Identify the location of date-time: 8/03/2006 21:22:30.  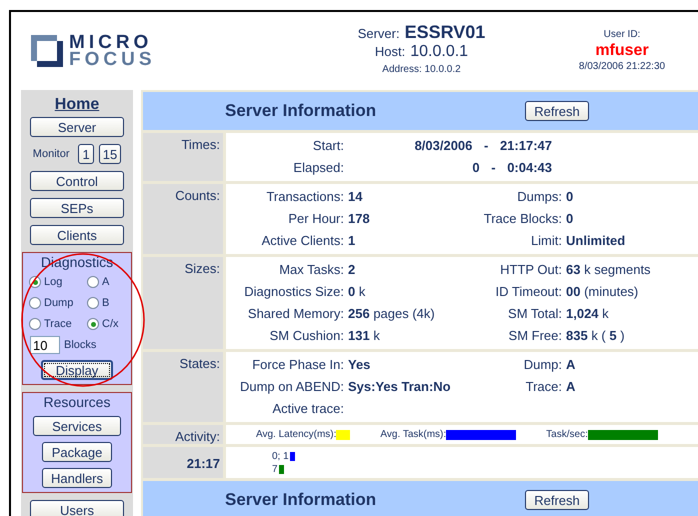
(622, 67).